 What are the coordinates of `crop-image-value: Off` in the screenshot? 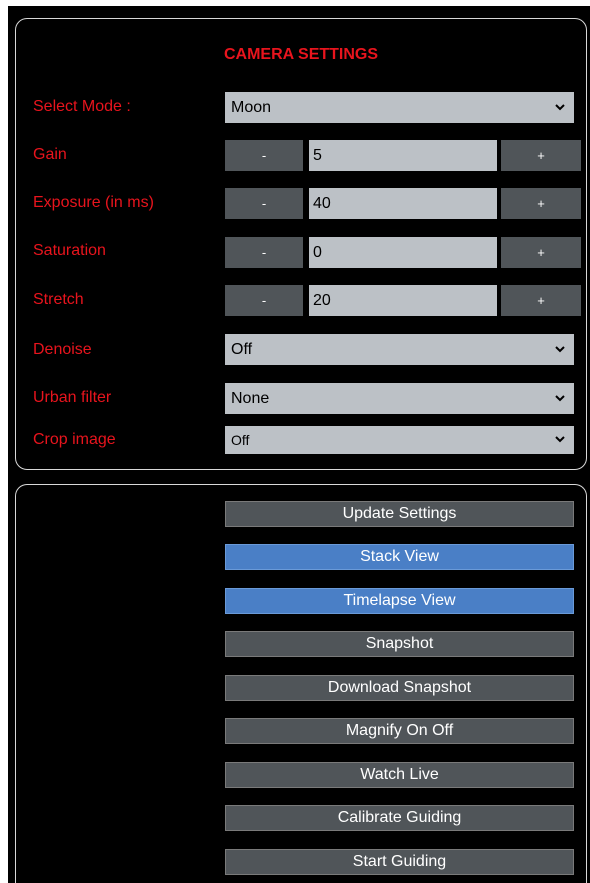 It's located at (240, 440).